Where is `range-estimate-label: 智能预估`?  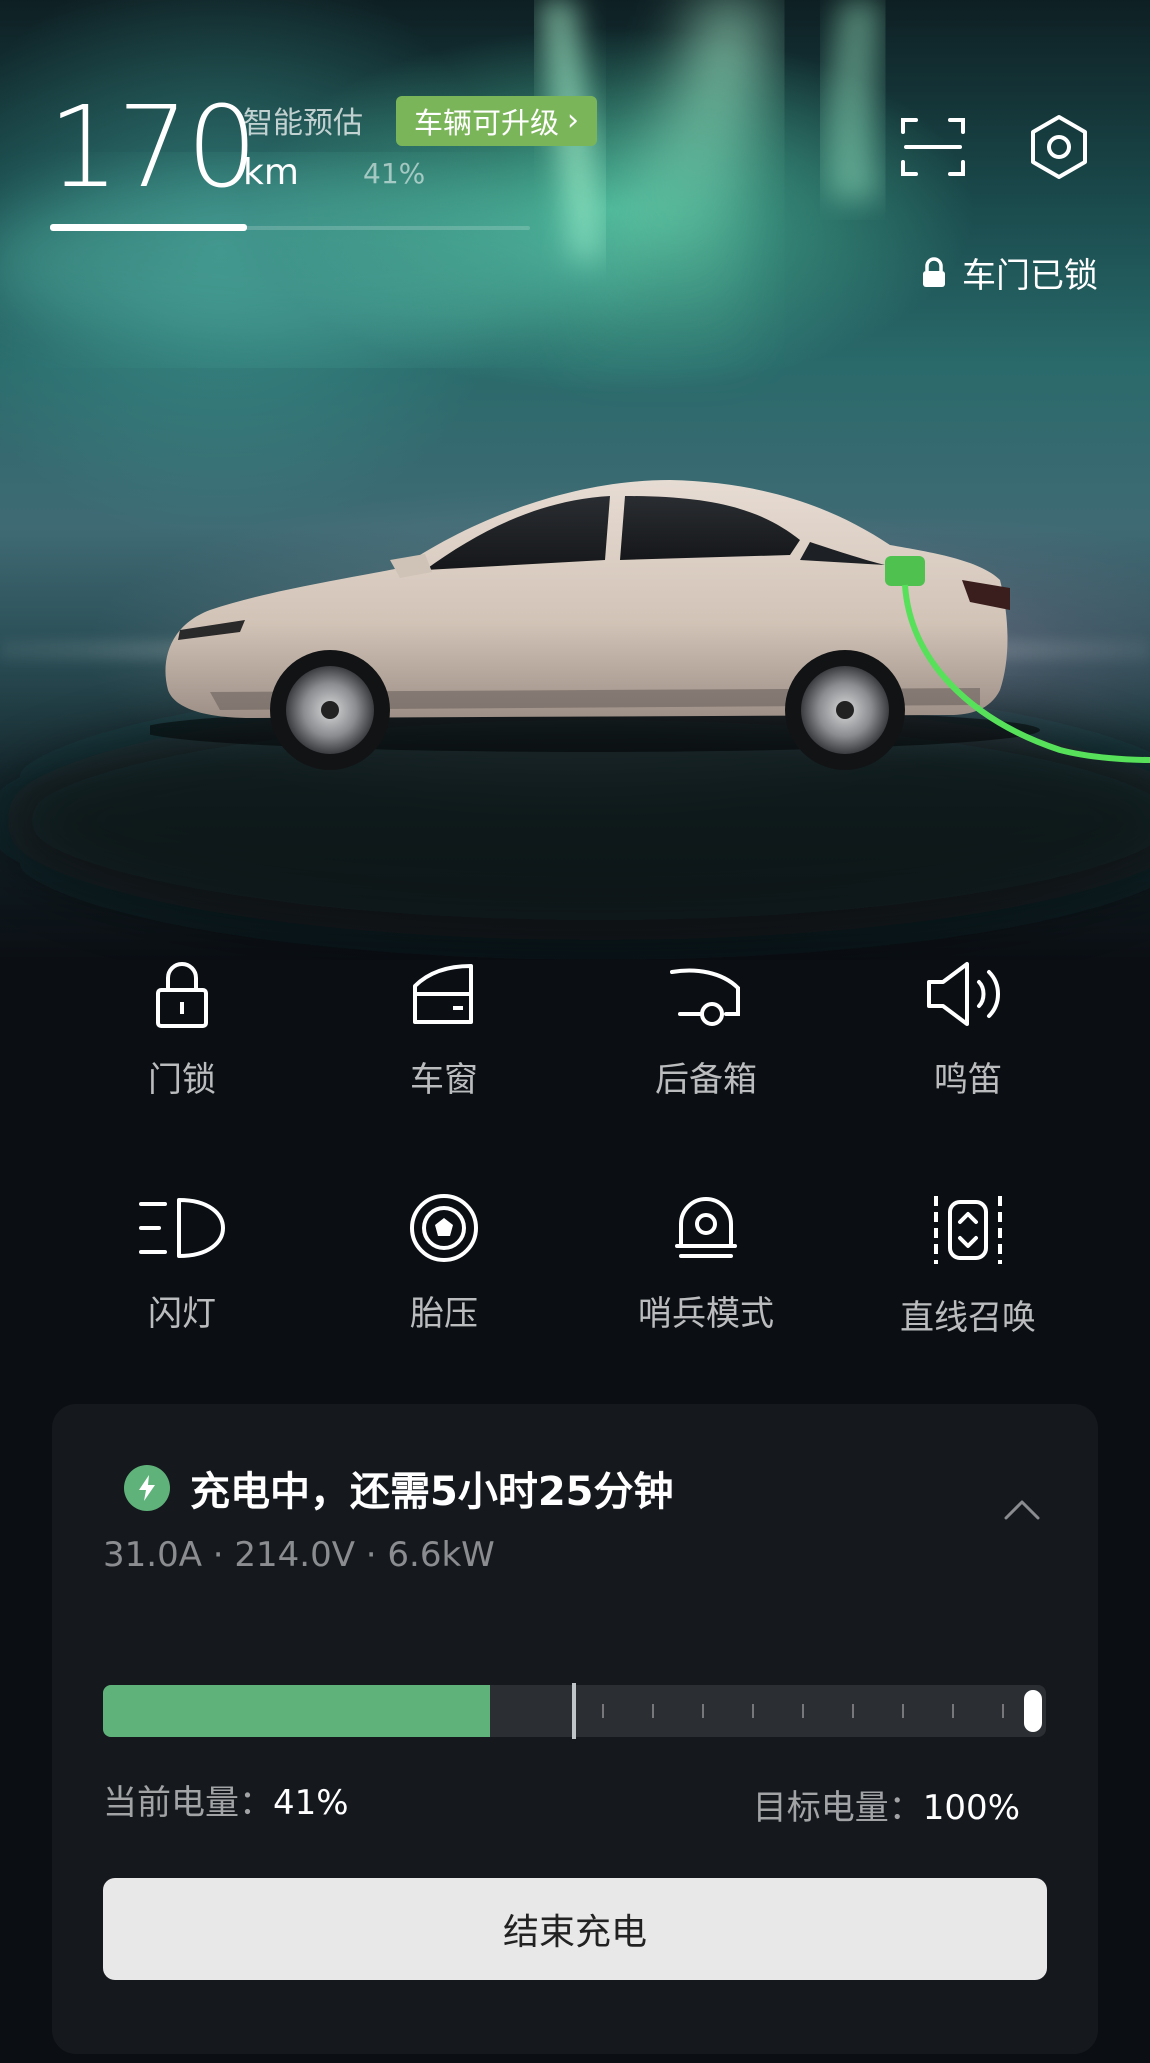 range-estimate-label: 智能预估 is located at coordinates (303, 123).